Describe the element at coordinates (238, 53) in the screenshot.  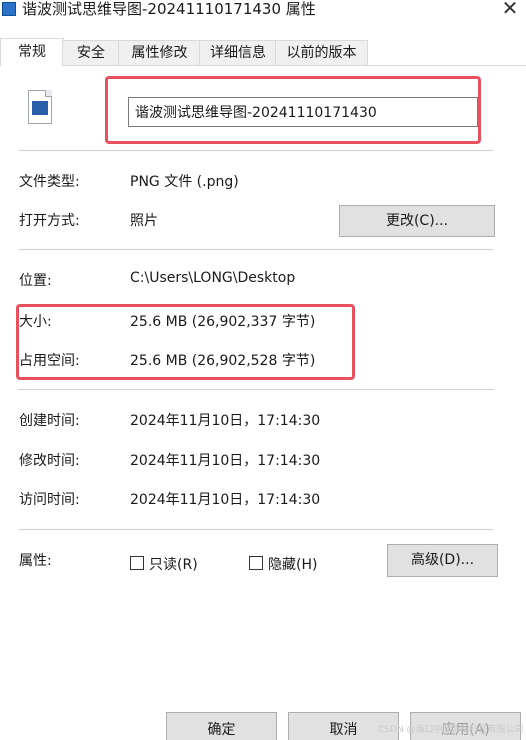
I see `tab-details: 详细信息` at that location.